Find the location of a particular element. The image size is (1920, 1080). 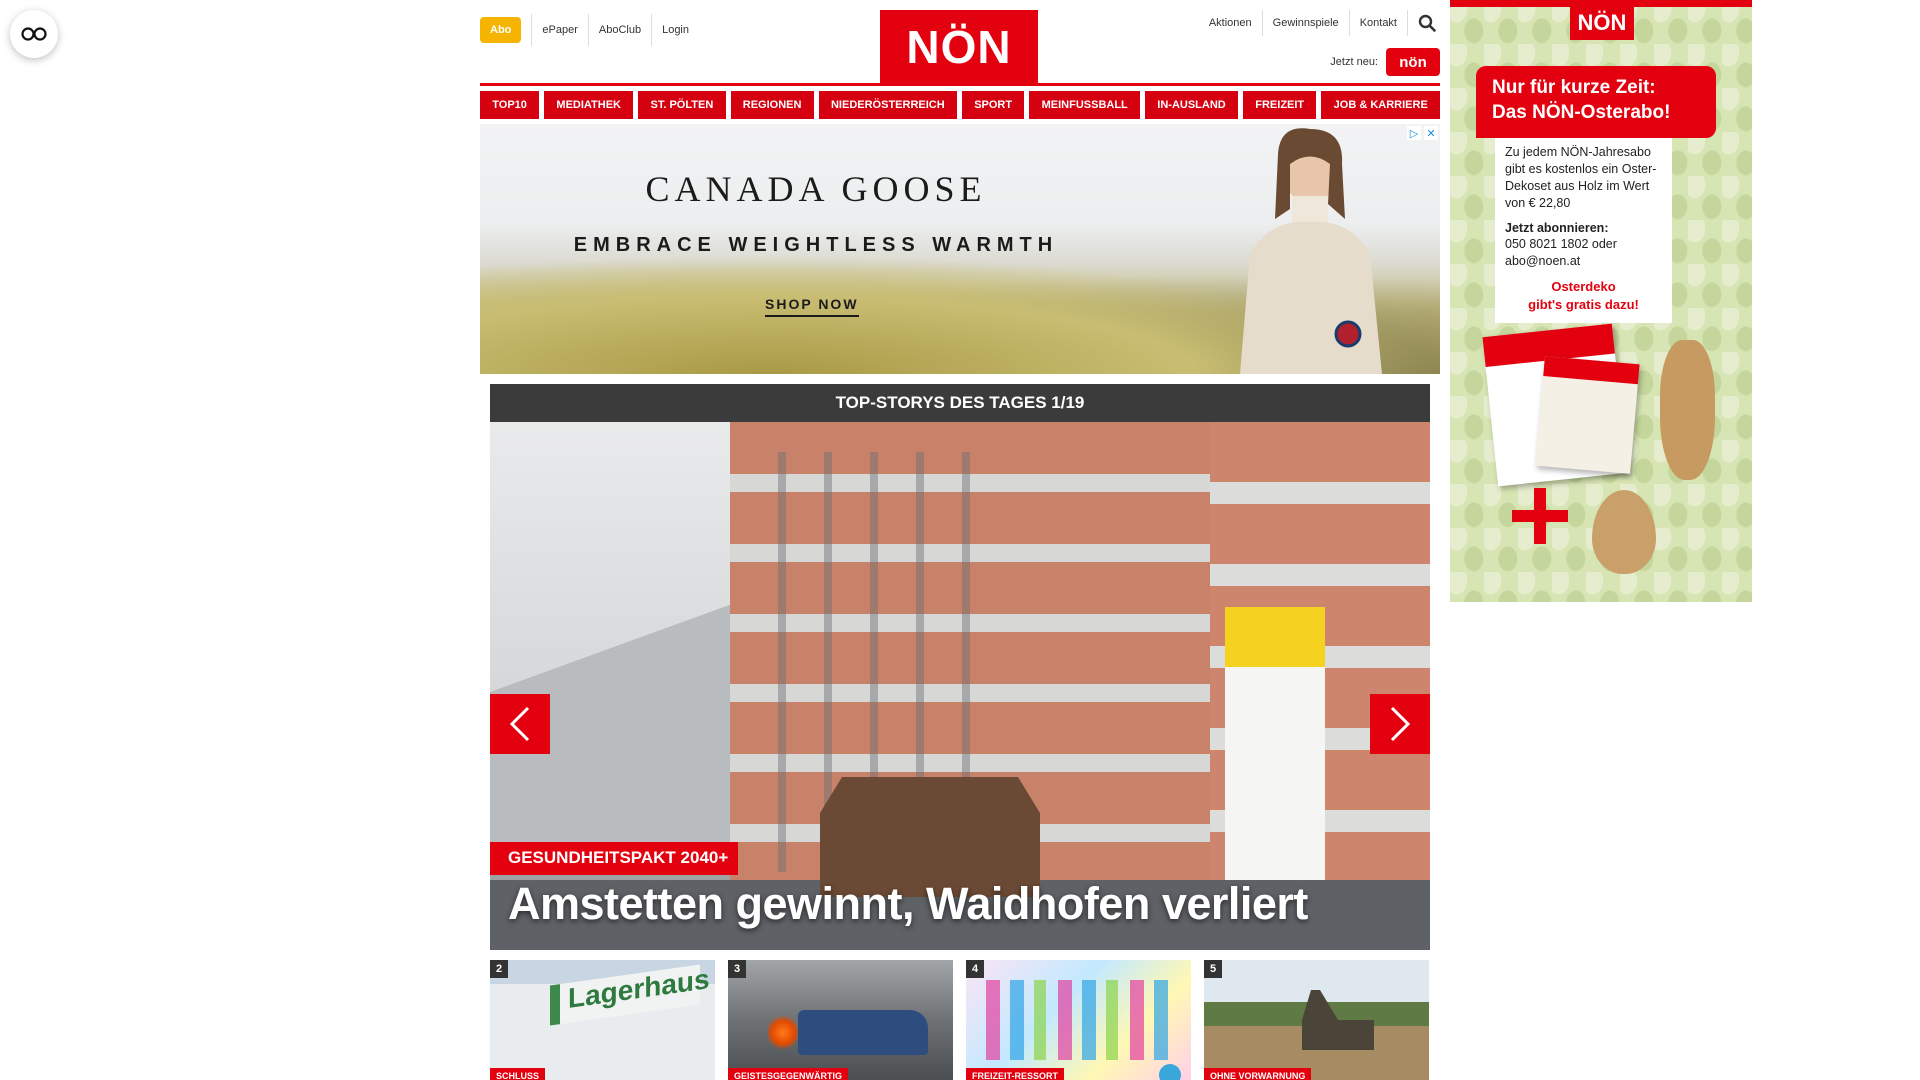

reader-mode-button is located at coordinates (34, 34).